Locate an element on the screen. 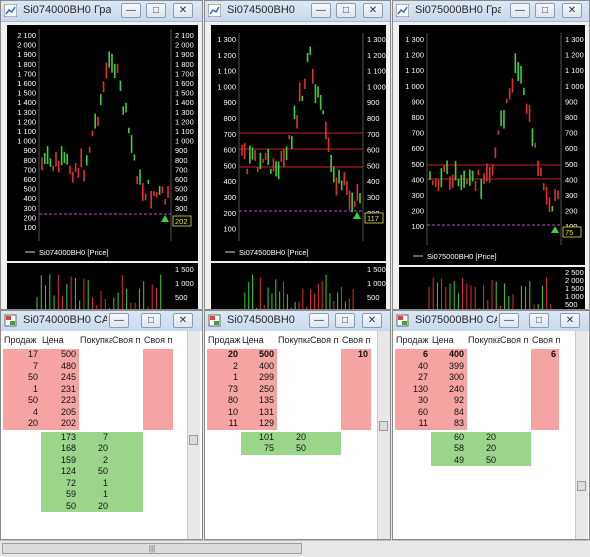 The width and height of the screenshot is (590, 557). bid-volume-cell: 7 is located at coordinates (95, 437).